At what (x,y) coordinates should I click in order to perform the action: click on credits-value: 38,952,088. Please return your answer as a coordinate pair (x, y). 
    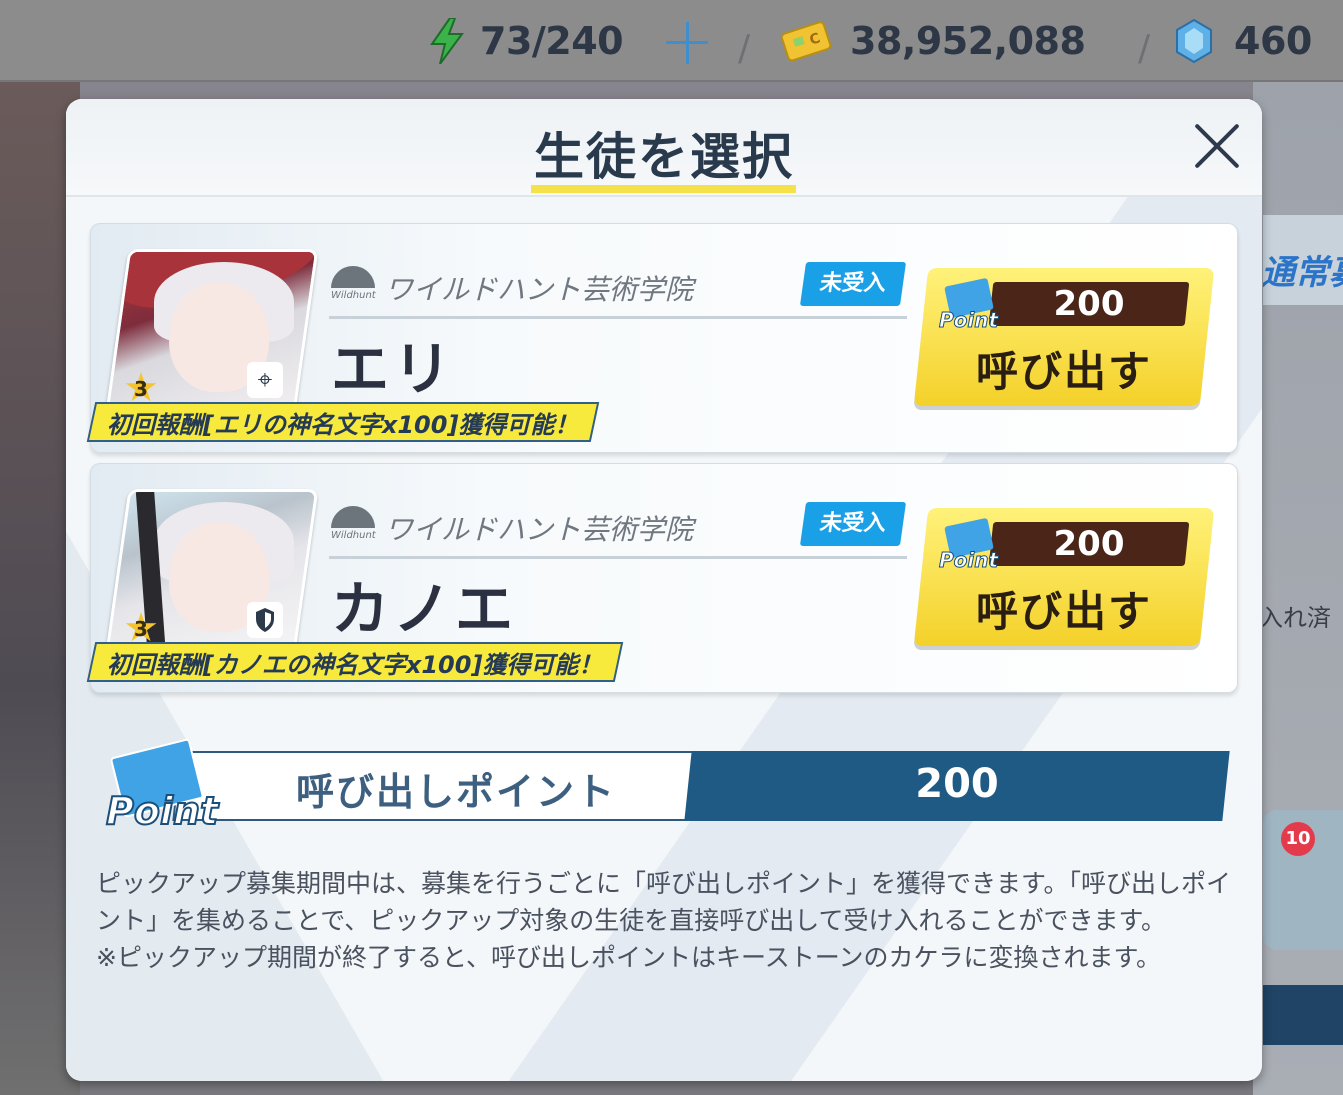
    Looking at the image, I should click on (968, 41).